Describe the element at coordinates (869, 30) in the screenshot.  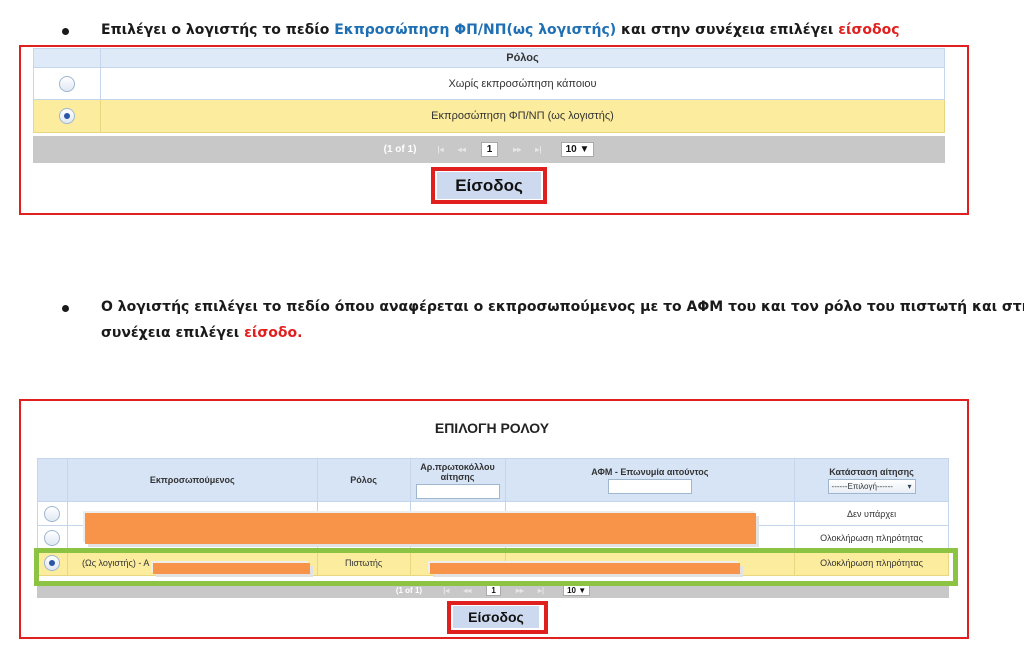
I see `step1-action: είσοδος` at that location.